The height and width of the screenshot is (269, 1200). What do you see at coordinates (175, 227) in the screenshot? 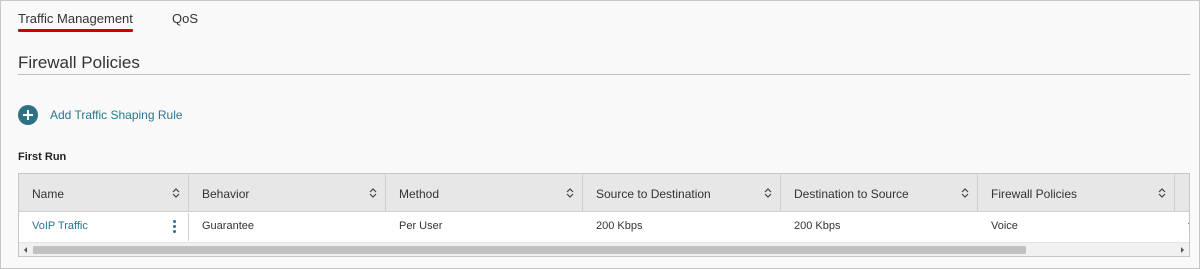
I see `more-options-icon` at bounding box center [175, 227].